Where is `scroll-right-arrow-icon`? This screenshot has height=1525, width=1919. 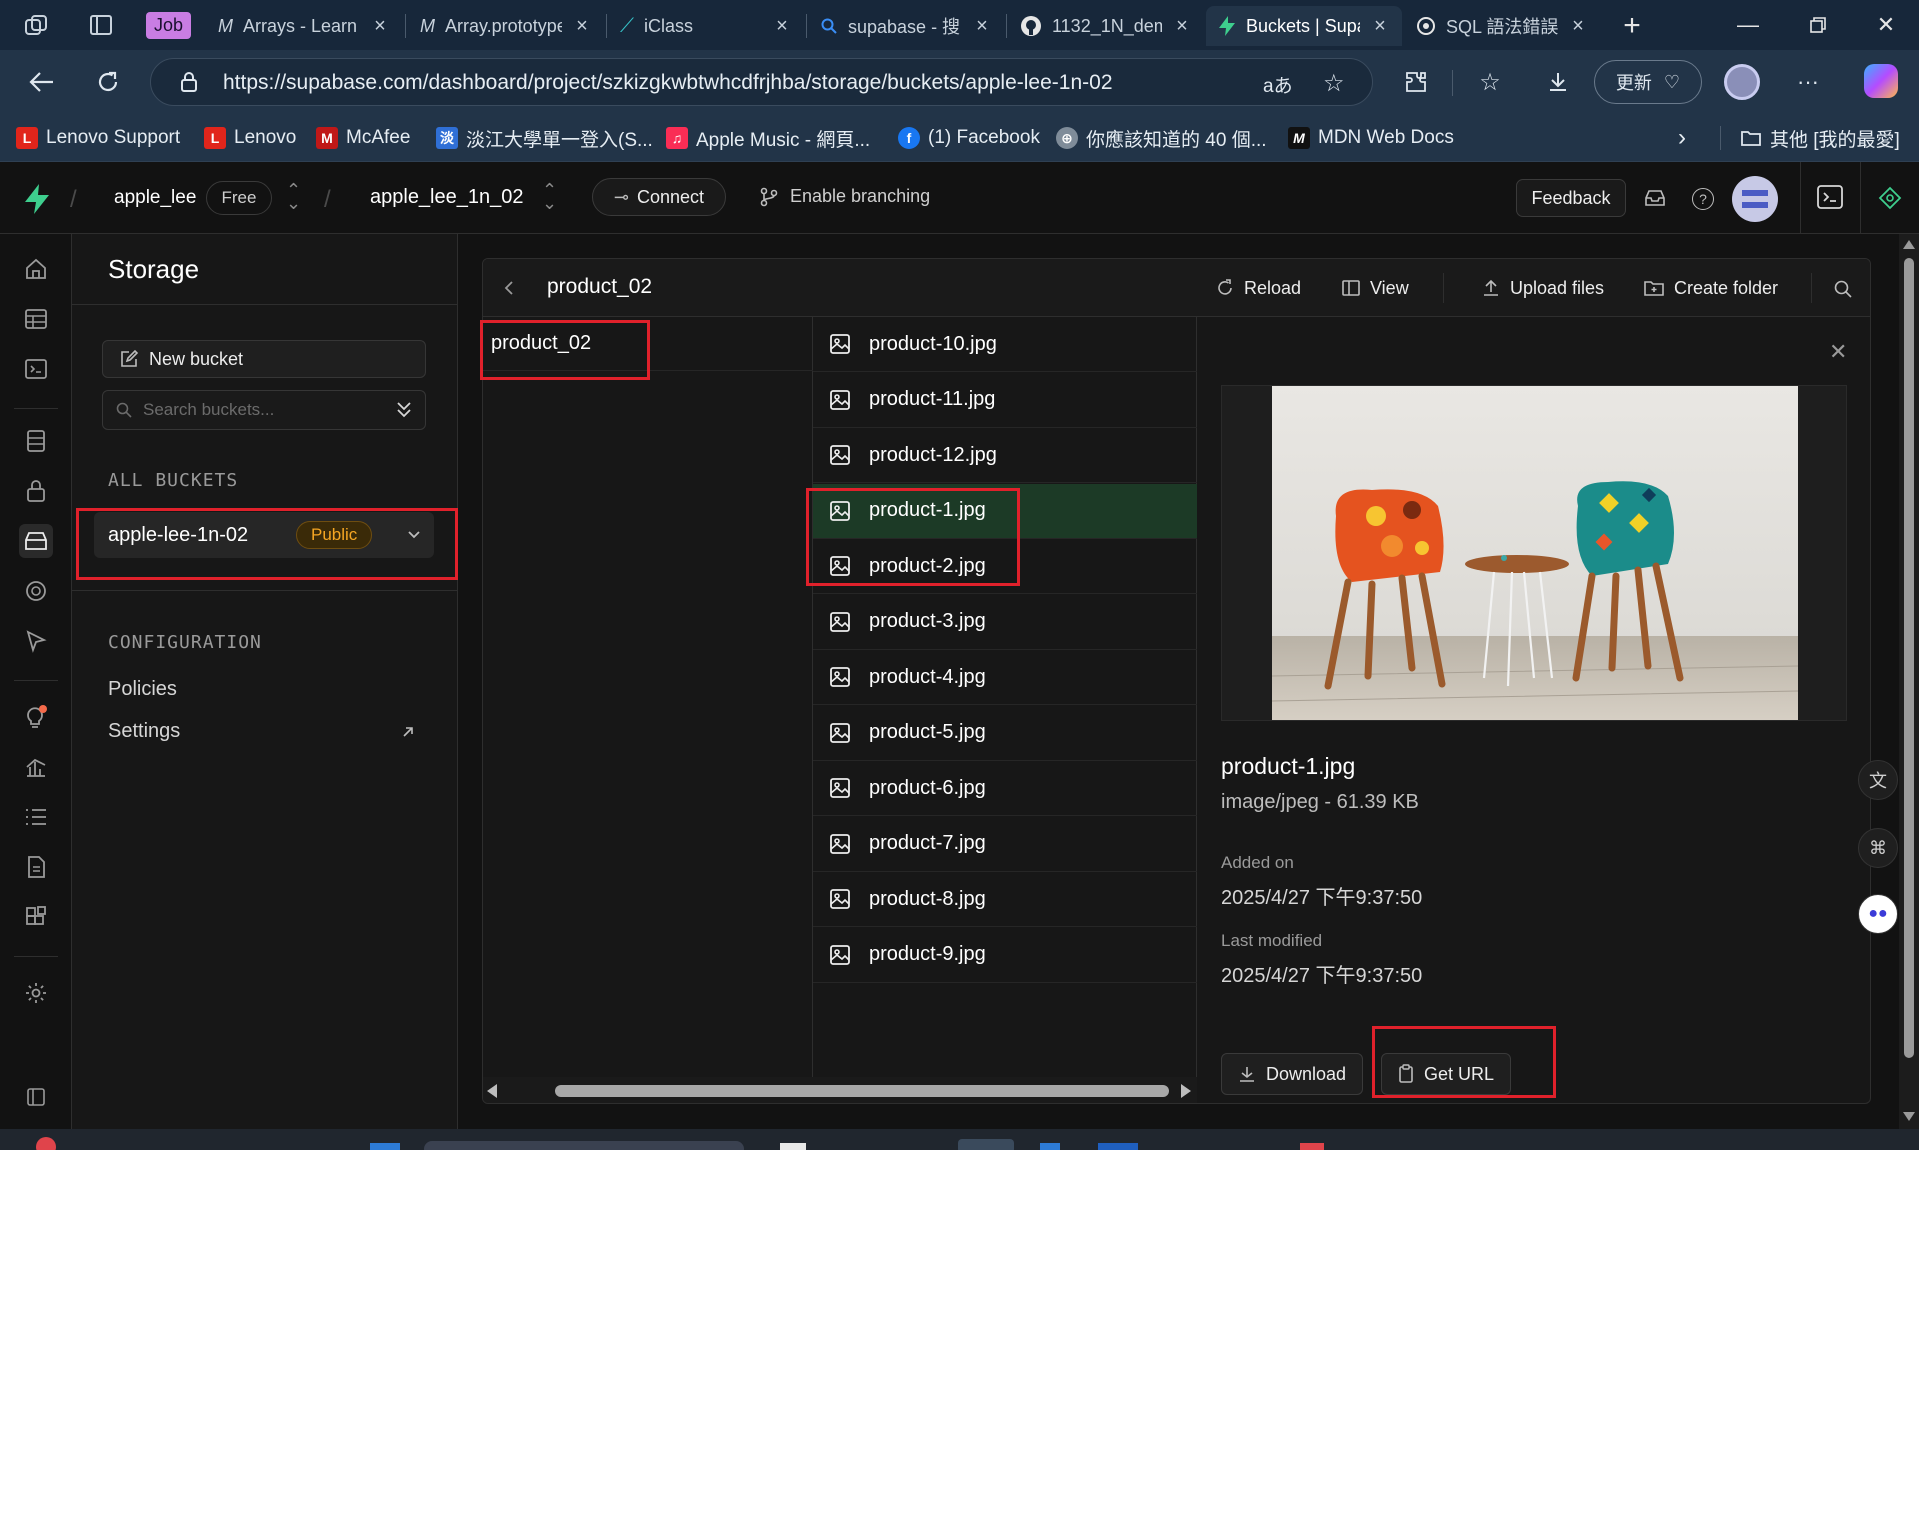 scroll-right-arrow-icon is located at coordinates (1186, 1091).